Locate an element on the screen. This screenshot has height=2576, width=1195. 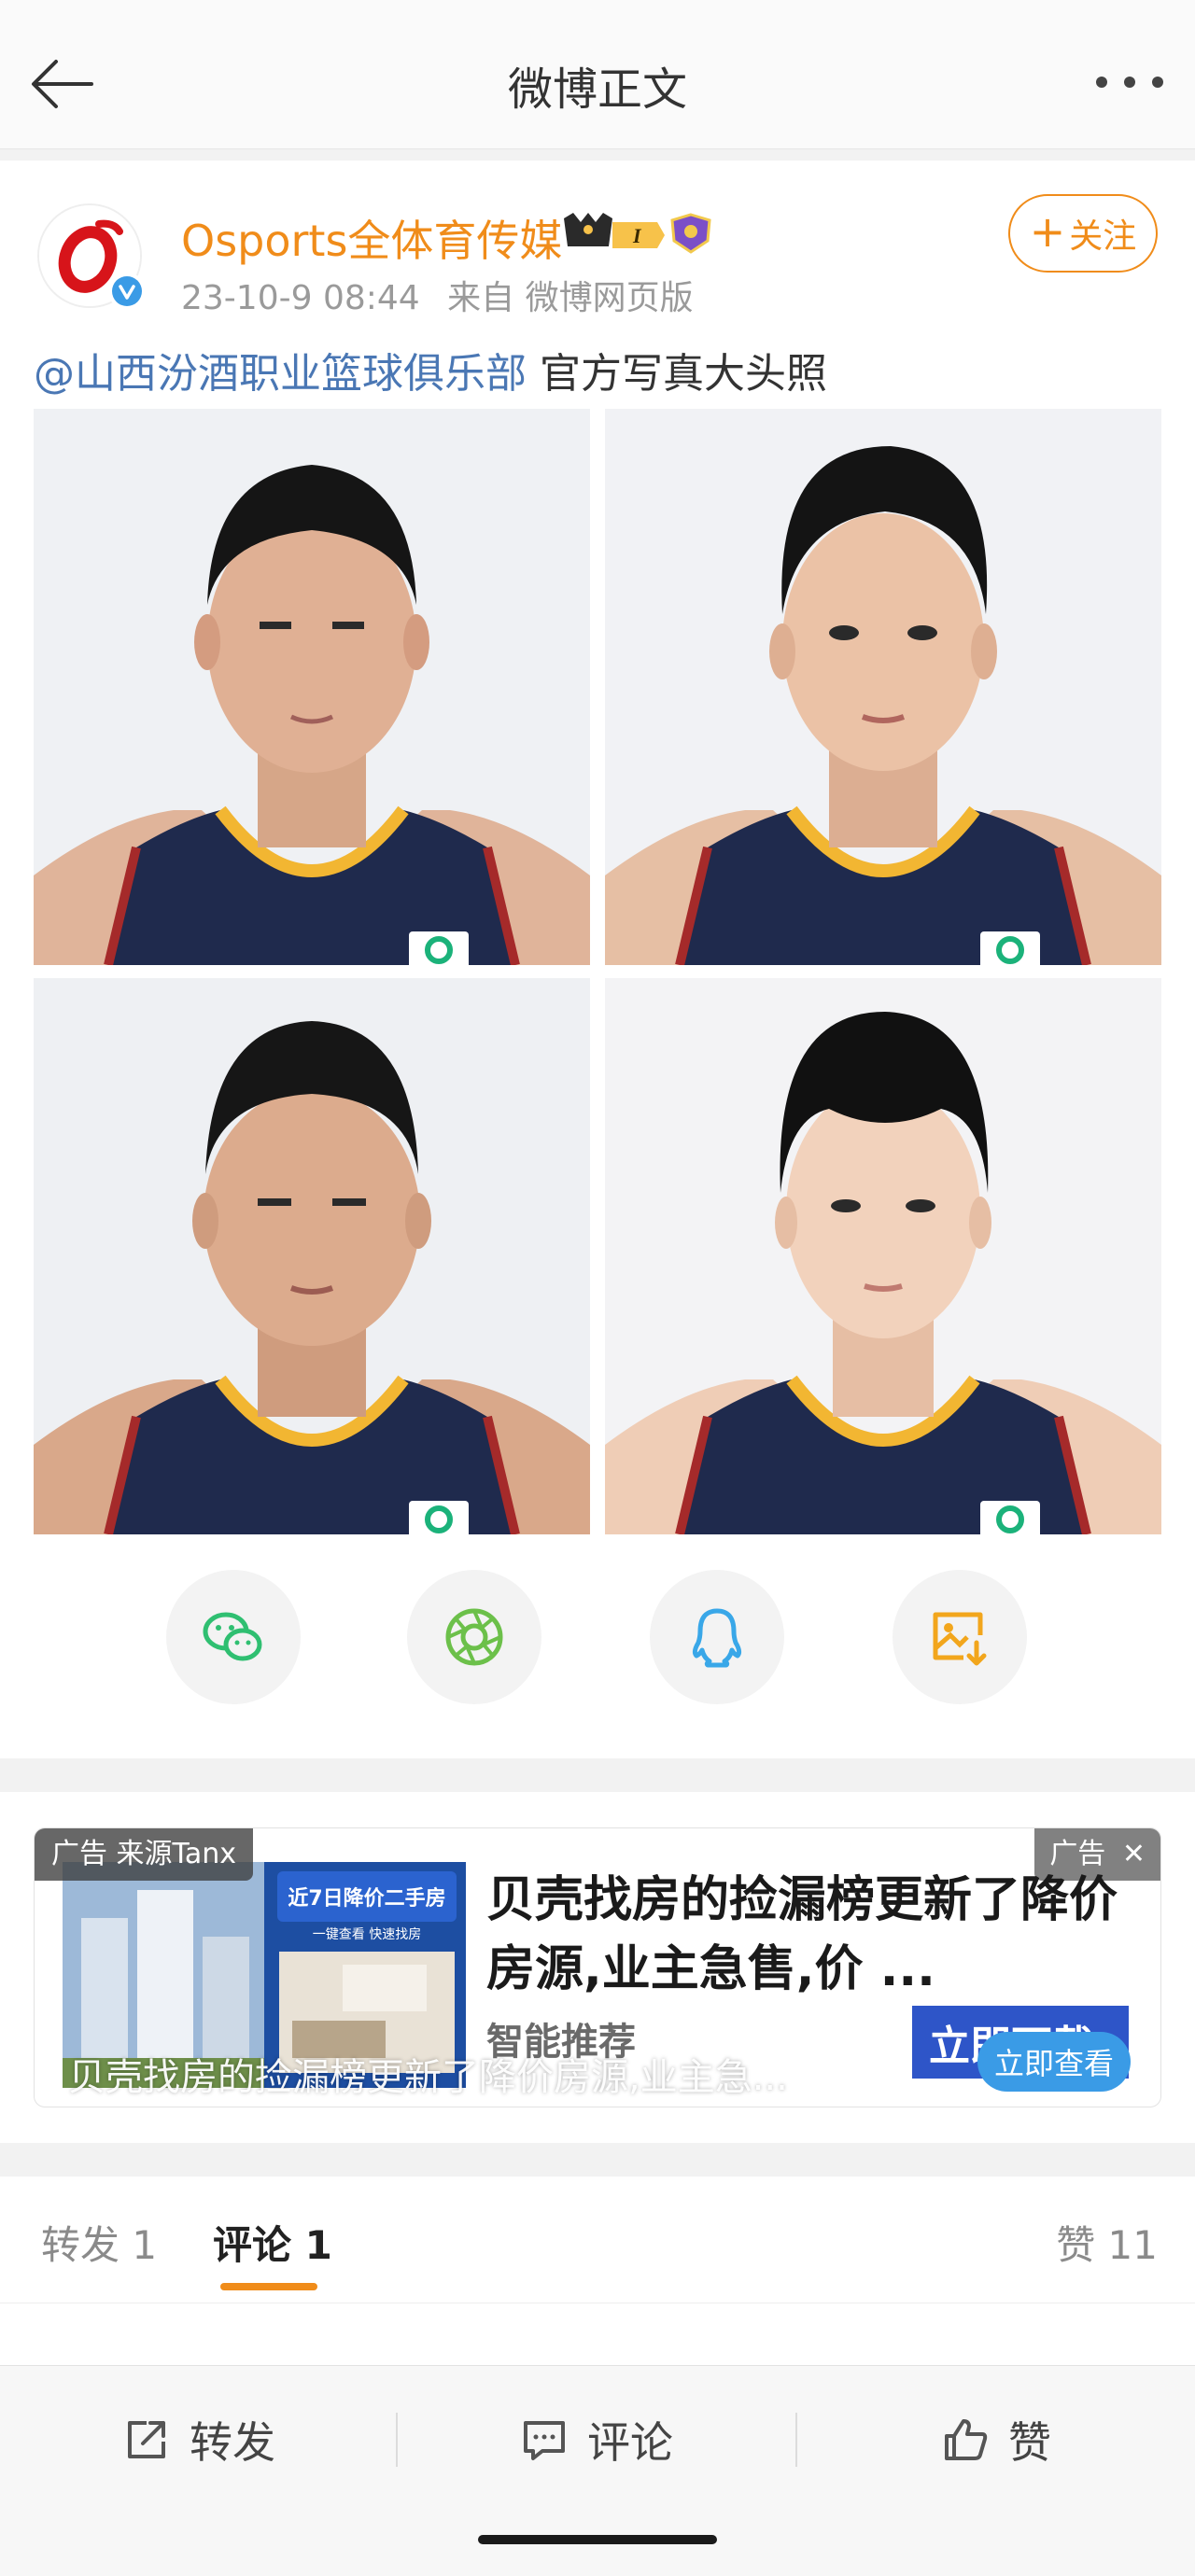
wechat-share-button is located at coordinates (233, 1637).